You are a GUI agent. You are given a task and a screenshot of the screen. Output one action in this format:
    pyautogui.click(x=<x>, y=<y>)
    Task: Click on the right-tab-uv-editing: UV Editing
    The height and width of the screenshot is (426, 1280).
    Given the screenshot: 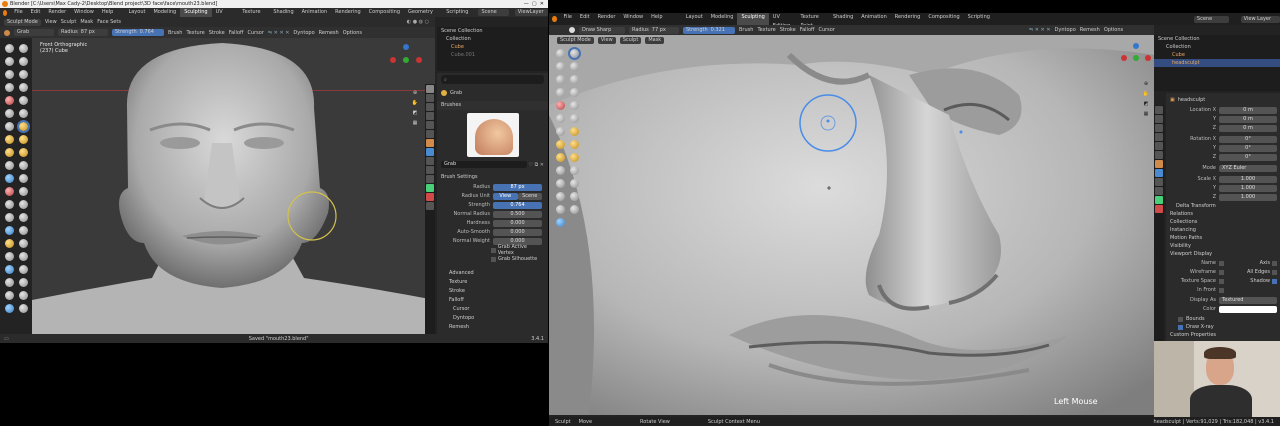 What is the action you would take?
    pyautogui.click(x=783, y=21)
    